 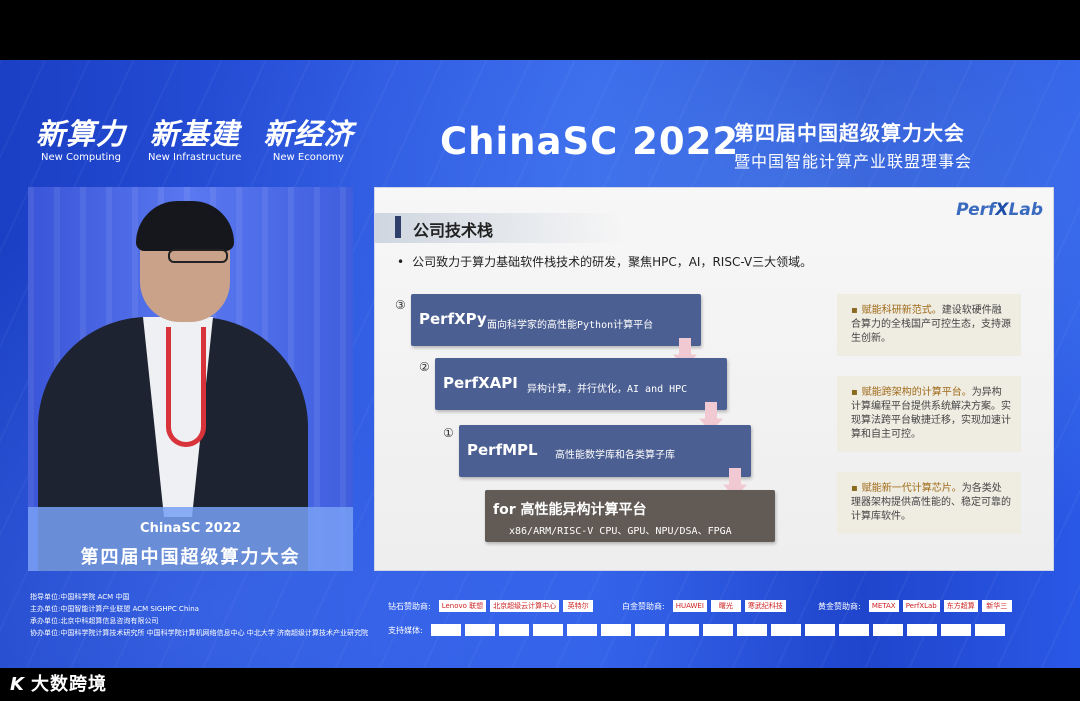 What do you see at coordinates (605, 451) in the screenshot?
I see `stack-layer-perfmpl: PerfMPL 高性能数学库和各类算子库` at bounding box center [605, 451].